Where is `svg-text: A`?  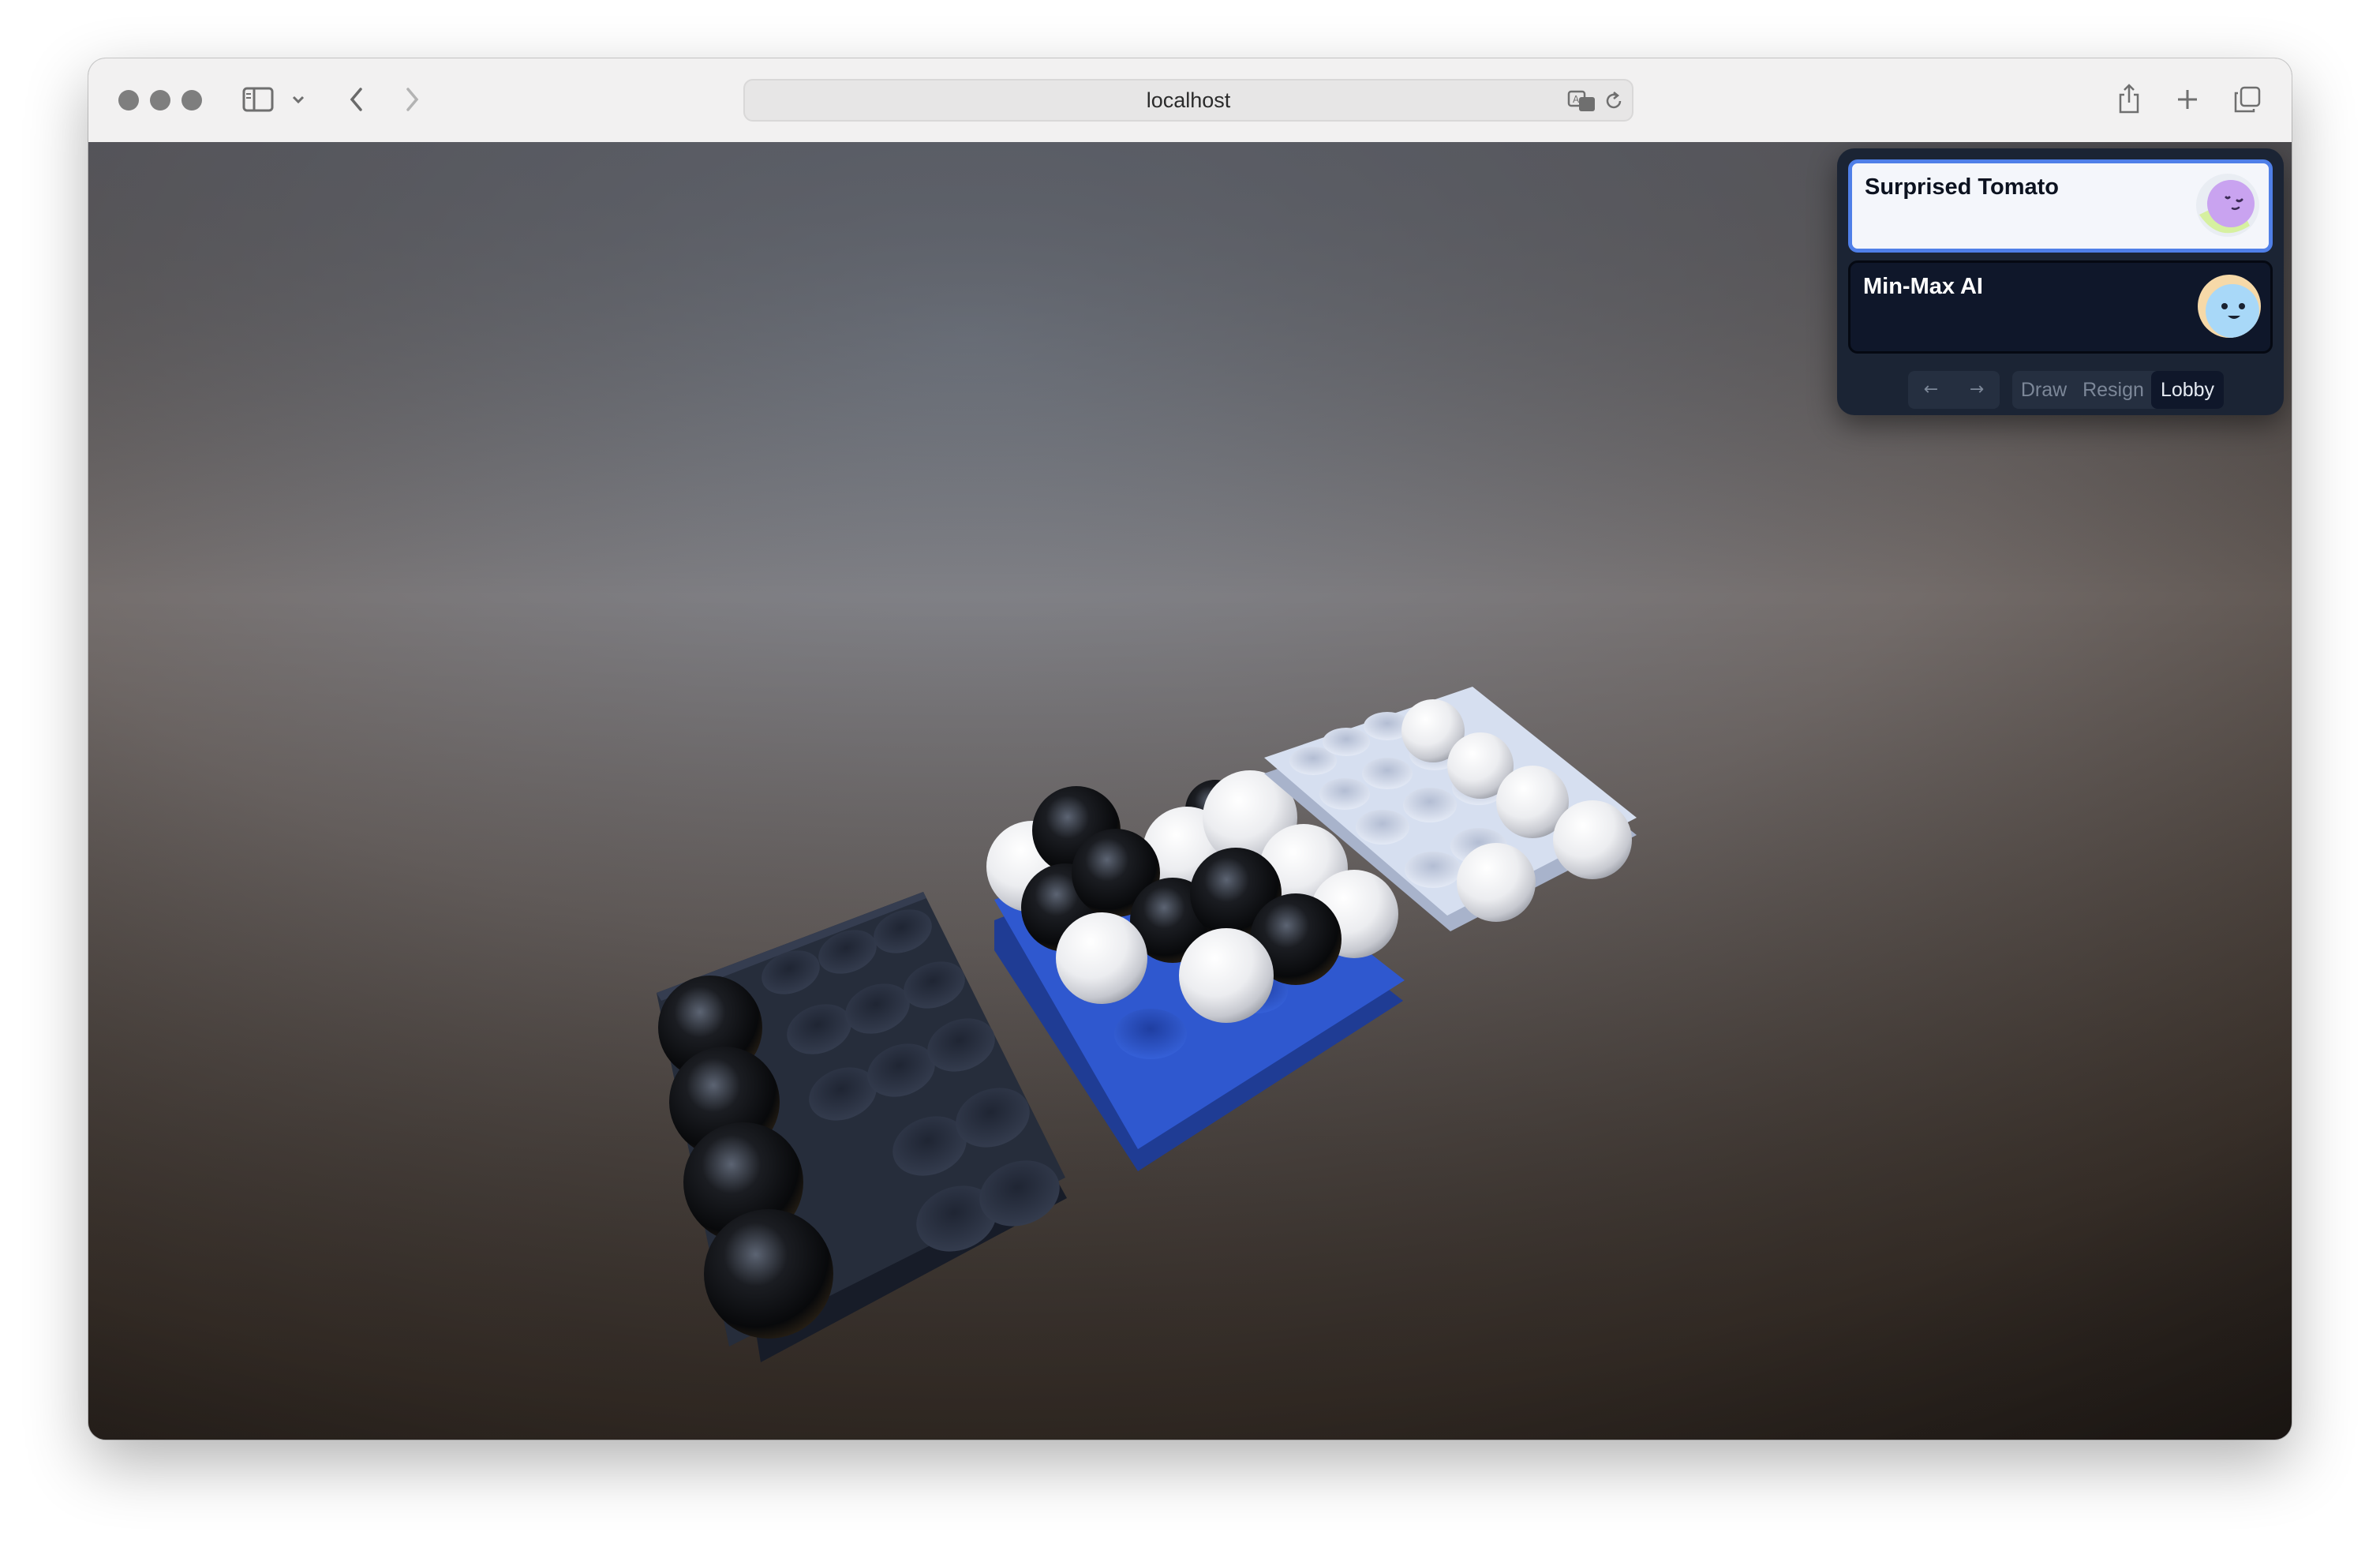
svg-text: A is located at coordinates (1576, 100).